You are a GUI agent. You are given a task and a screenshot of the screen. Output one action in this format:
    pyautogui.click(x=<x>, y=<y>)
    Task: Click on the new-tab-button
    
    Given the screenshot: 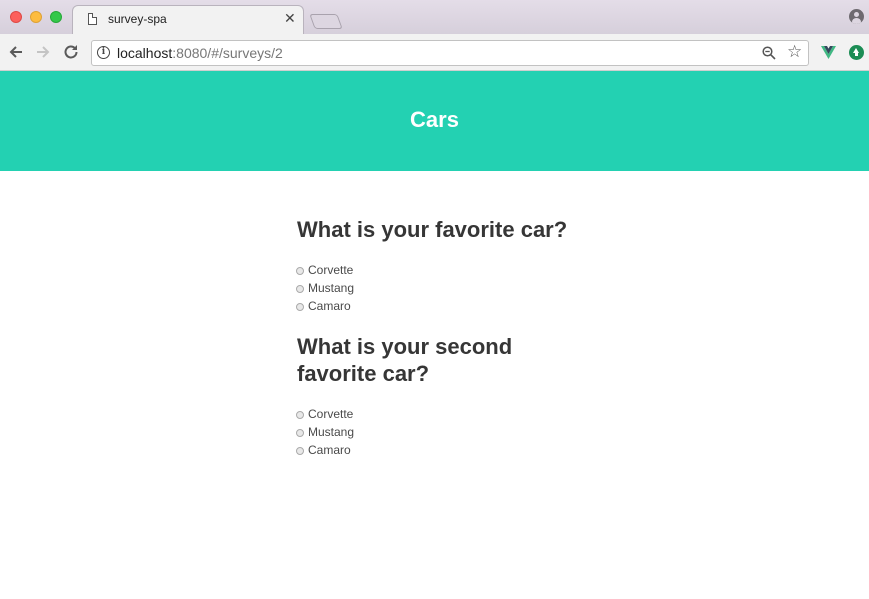 What is the action you would take?
    pyautogui.click(x=326, y=21)
    